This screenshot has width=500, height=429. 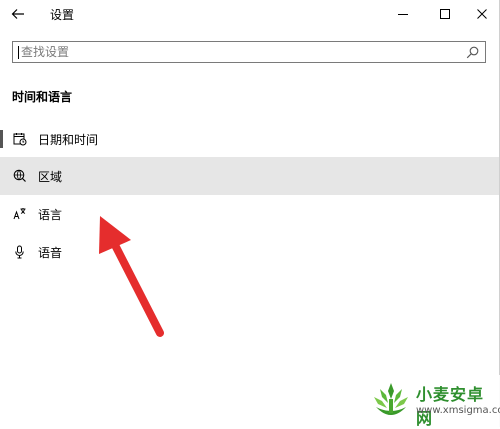 What do you see at coordinates (68, 139) in the screenshot?
I see `nav-item-label: 日期和时间` at bounding box center [68, 139].